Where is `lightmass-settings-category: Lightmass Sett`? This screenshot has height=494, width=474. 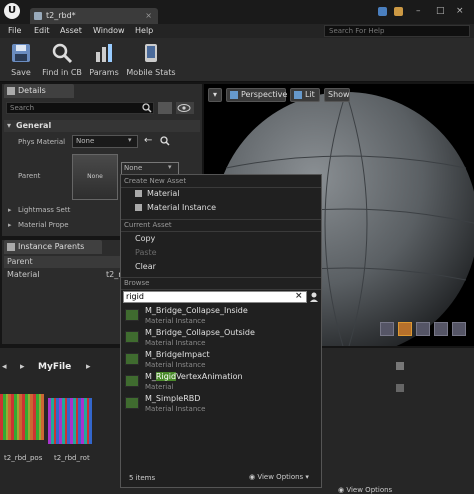
lightmass-settings-category: Lightmass Sett is located at coordinates (44, 210).